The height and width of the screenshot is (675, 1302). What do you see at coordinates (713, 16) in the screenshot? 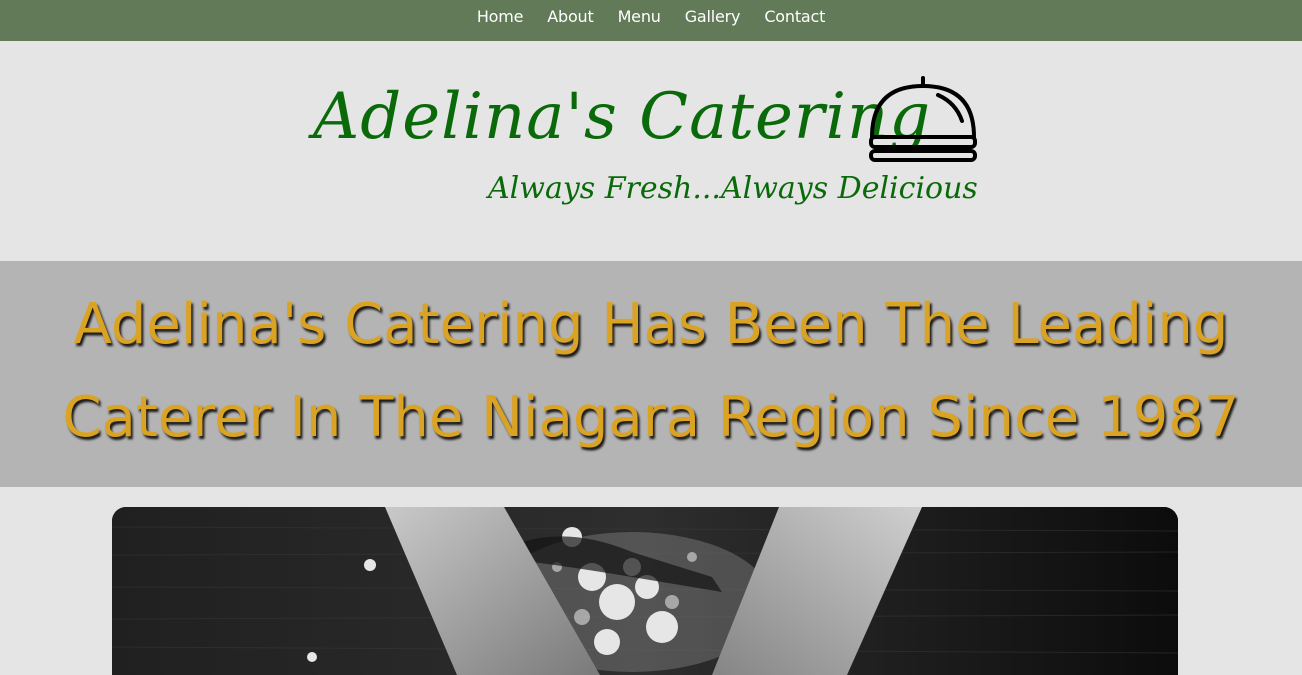
I see `nav-link-gallery: Gallery` at bounding box center [713, 16].